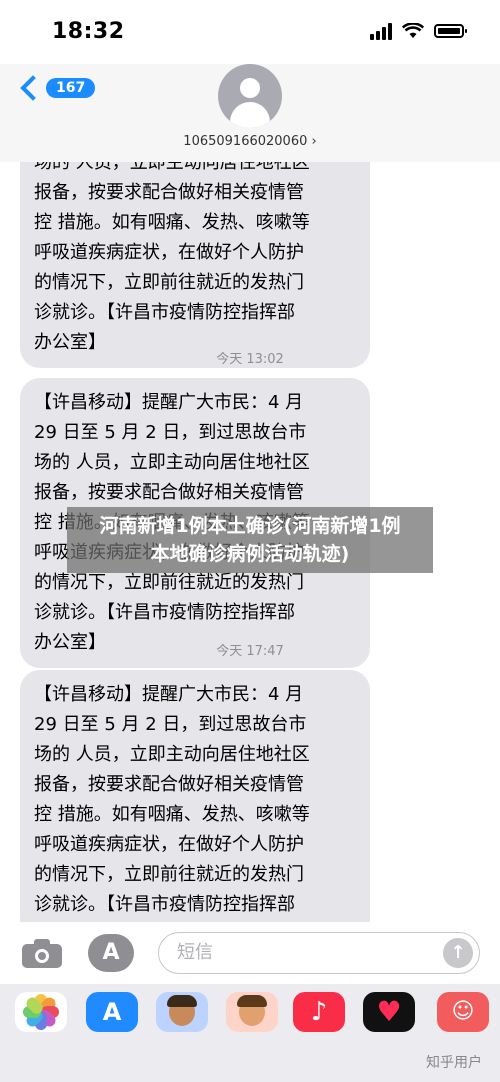 The image size is (500, 1082). I want to click on contact-avatar, so click(250, 96).